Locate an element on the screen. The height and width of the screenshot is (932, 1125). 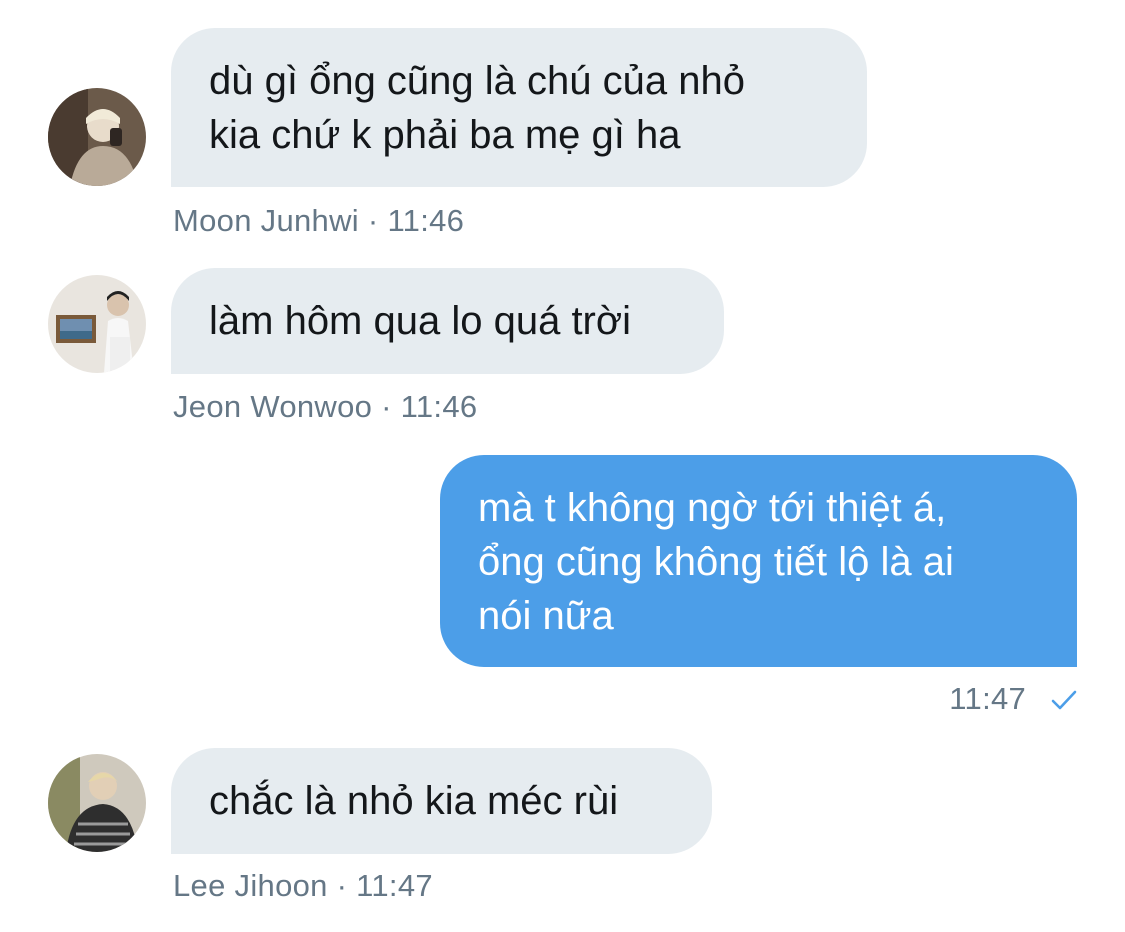
sender-name: Moon Junhwi is located at coordinates (266, 220).